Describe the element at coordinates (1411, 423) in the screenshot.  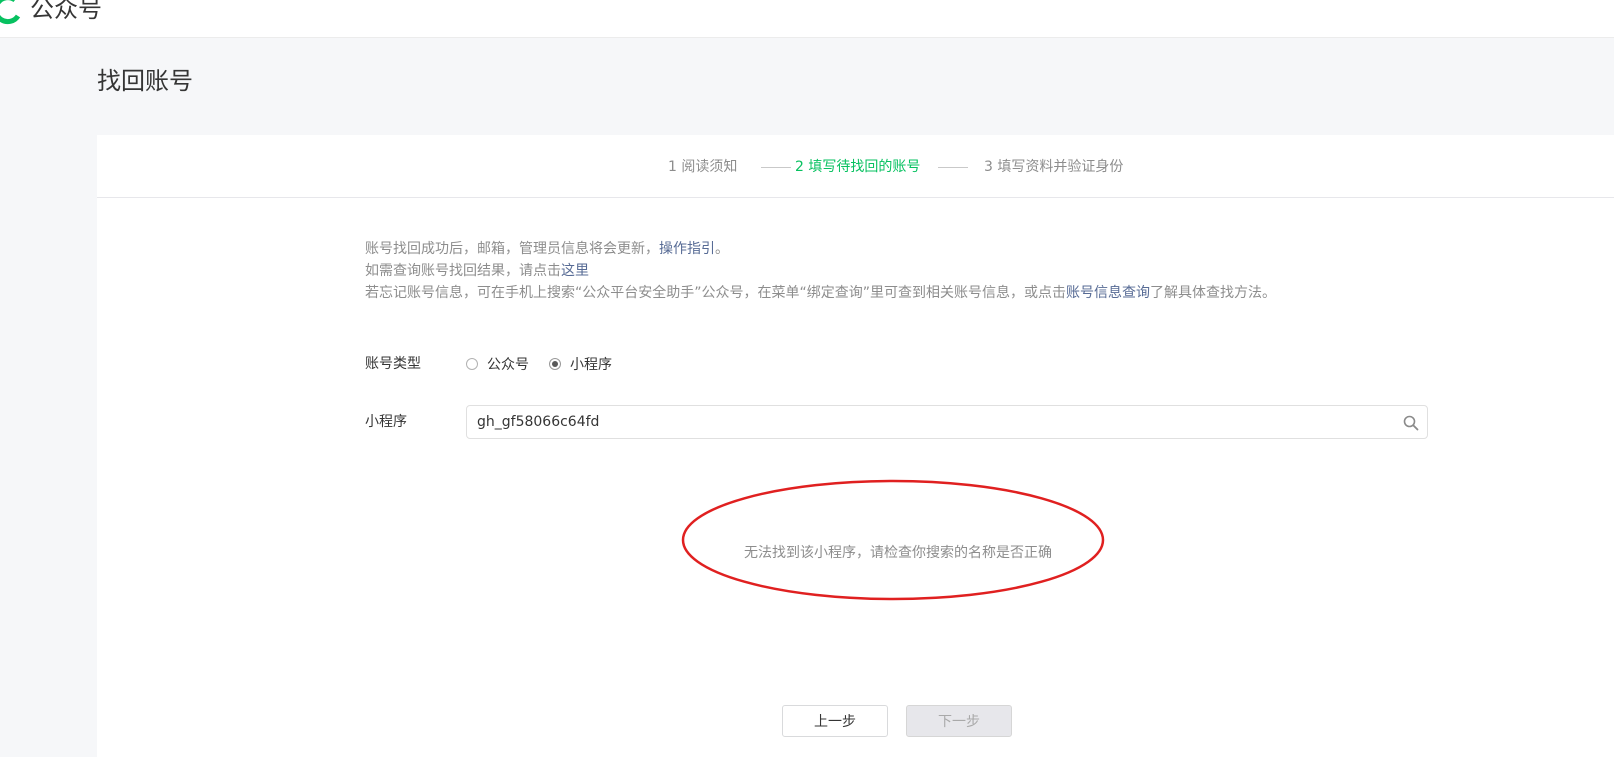
I see `search-icon` at that location.